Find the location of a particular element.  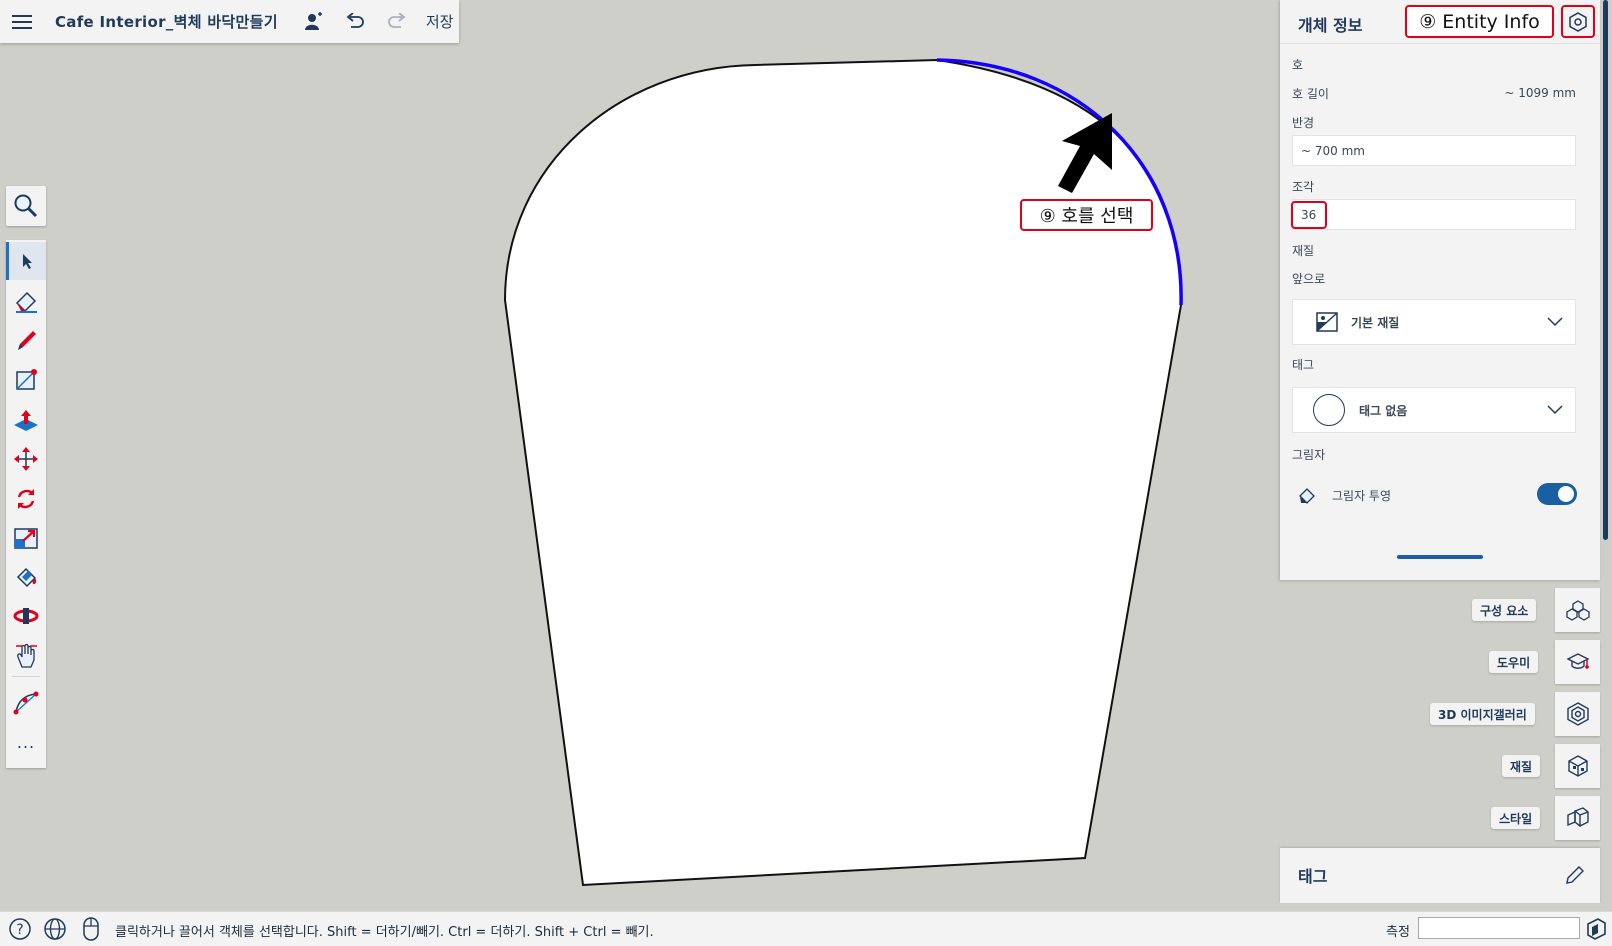

scale-icon is located at coordinates (26, 538).